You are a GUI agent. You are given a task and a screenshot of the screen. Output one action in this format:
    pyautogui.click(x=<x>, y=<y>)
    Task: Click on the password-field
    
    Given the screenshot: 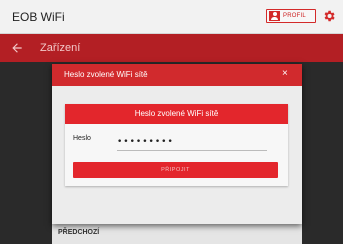 What is the action you would take?
    pyautogui.click(x=192, y=142)
    